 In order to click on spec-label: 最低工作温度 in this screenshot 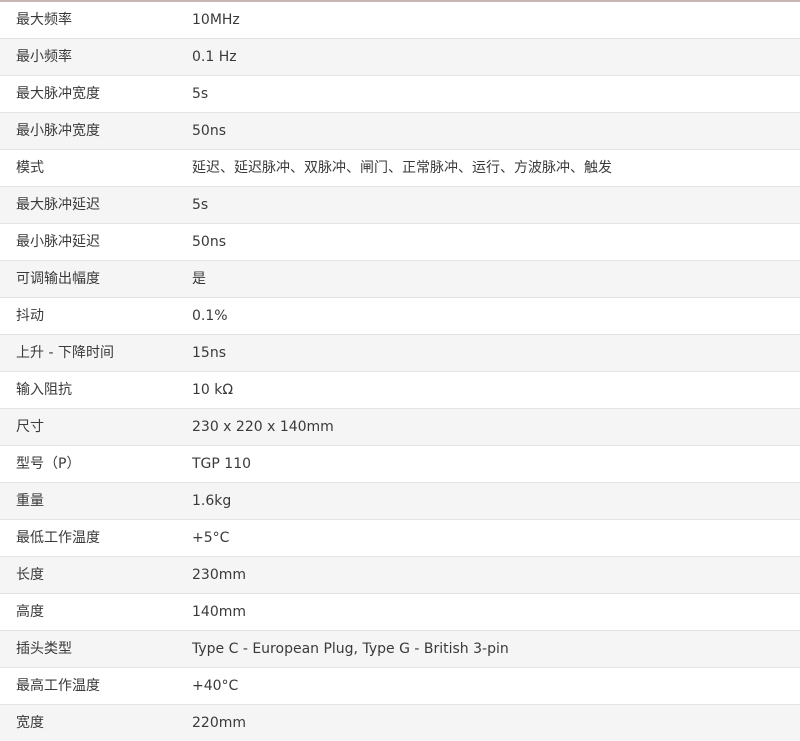, I will do `click(58, 538)`.